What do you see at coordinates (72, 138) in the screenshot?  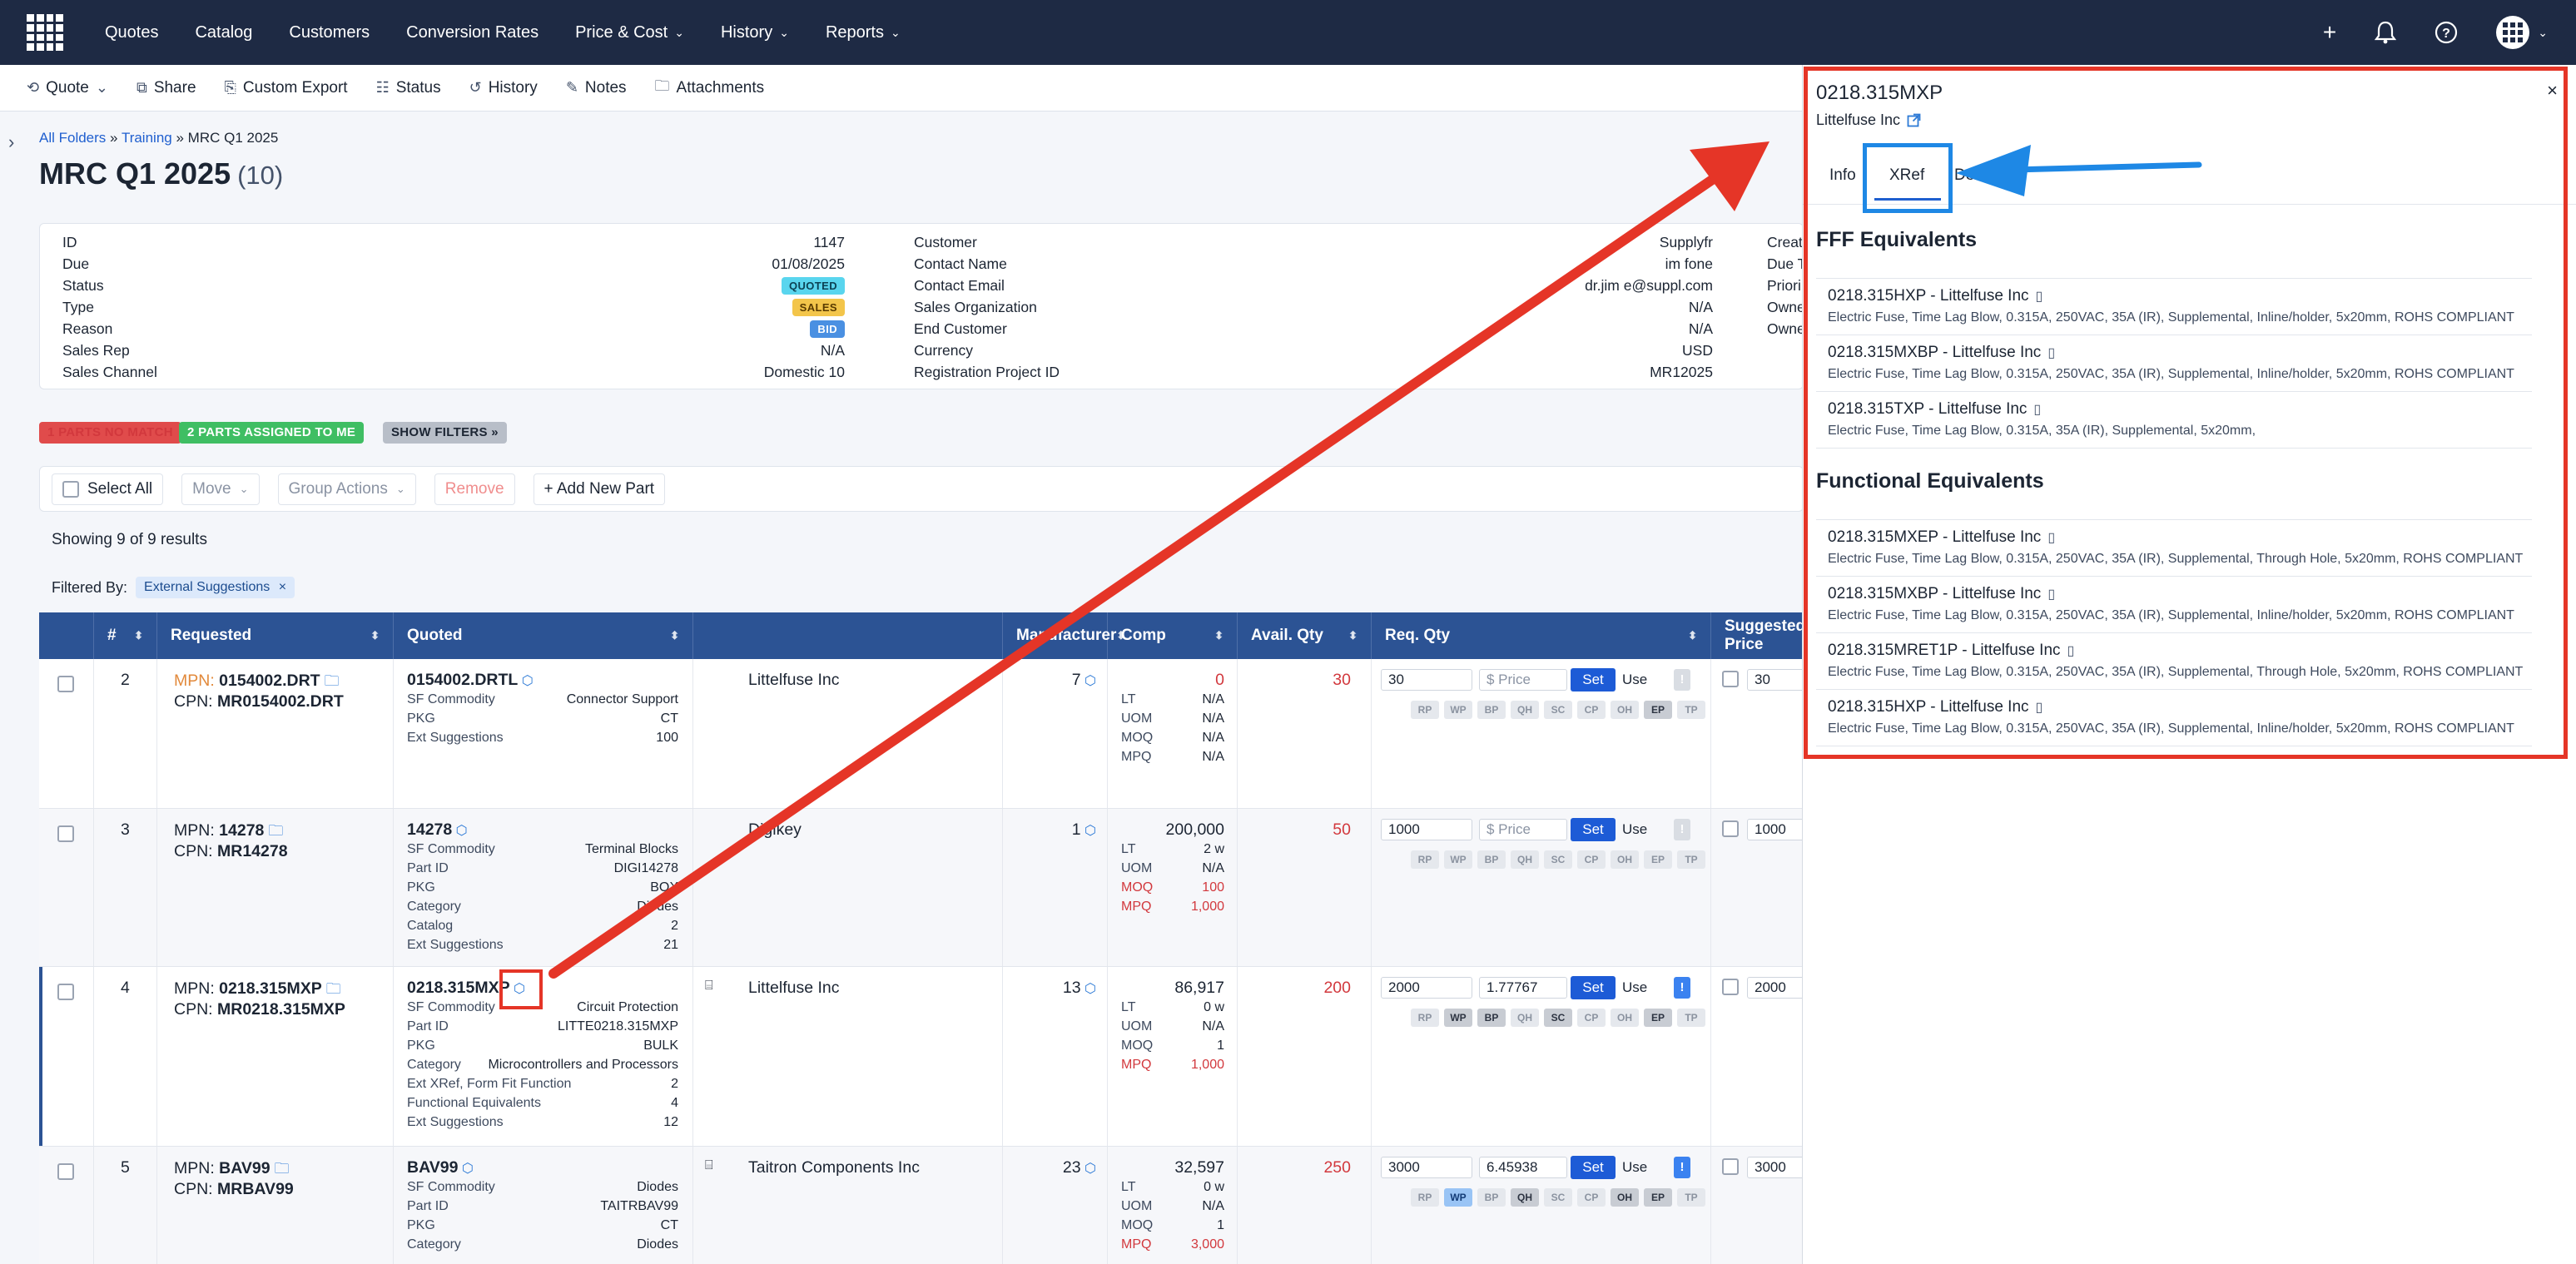 I see `breadcrumb-all-folders: All Folders` at bounding box center [72, 138].